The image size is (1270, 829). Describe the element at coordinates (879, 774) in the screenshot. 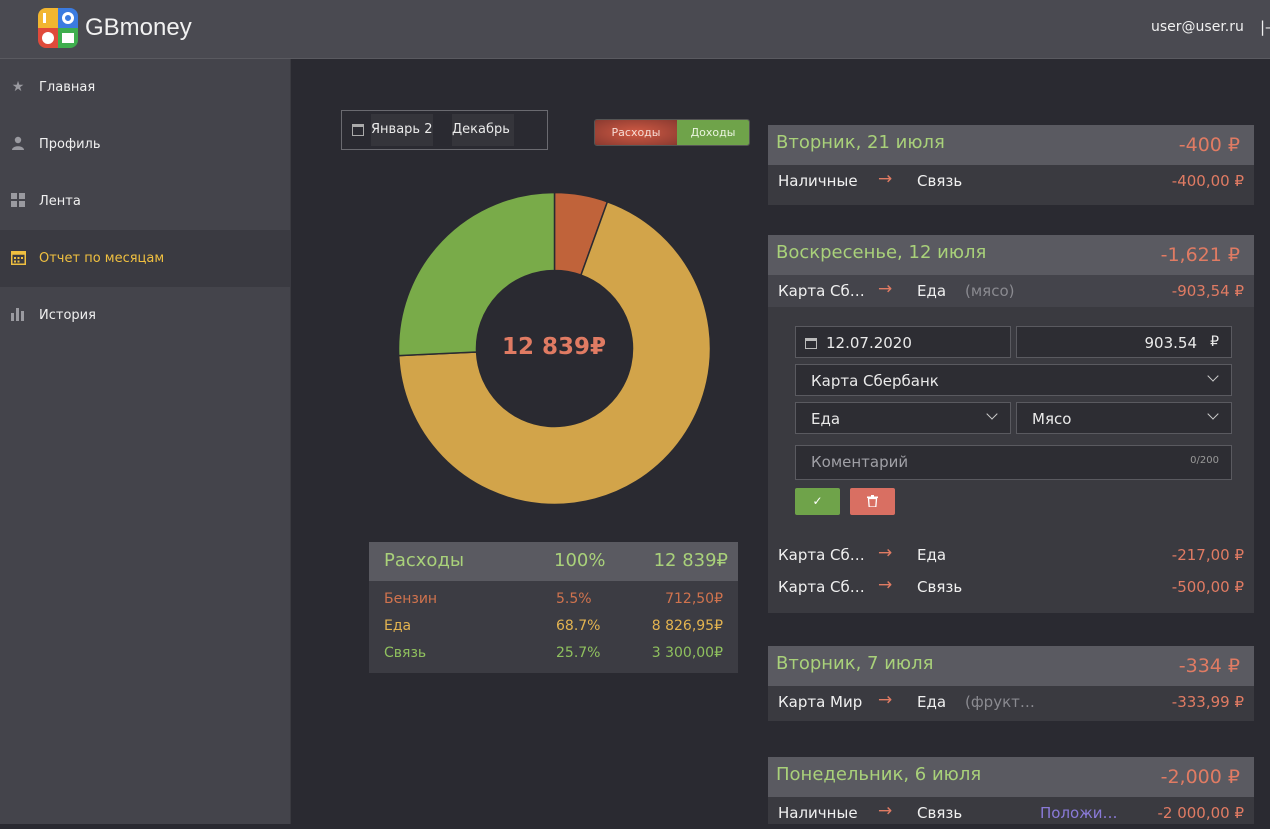

I see `day-title: Понедельник, 6 июля` at that location.